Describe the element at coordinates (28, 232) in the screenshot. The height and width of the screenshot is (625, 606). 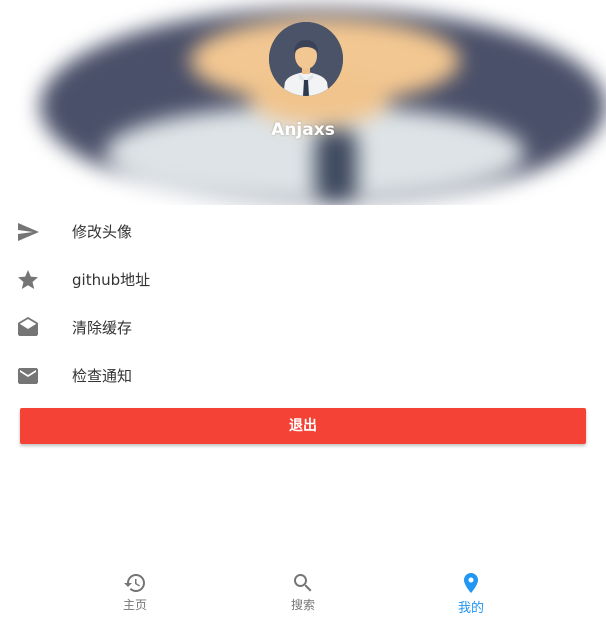
I see `send-icon` at that location.